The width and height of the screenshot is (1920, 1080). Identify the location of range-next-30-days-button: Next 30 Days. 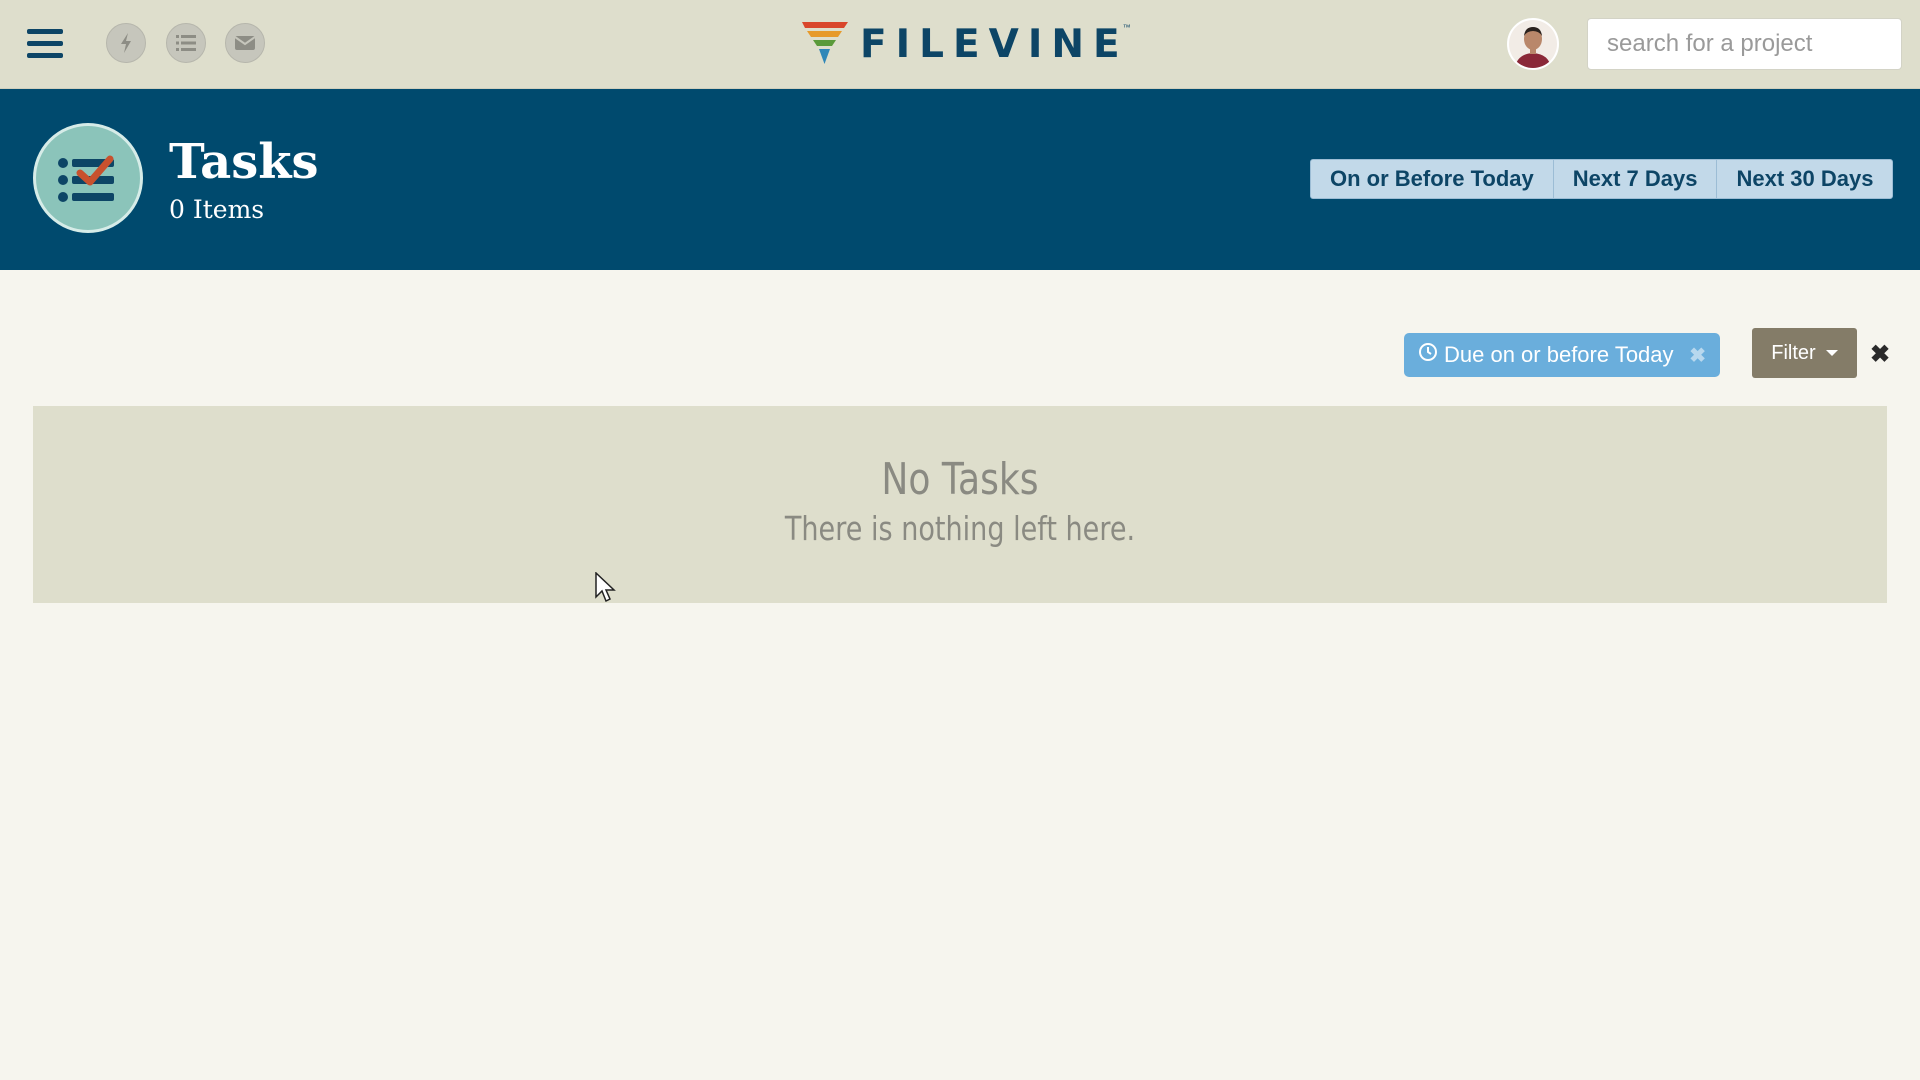
(1805, 179).